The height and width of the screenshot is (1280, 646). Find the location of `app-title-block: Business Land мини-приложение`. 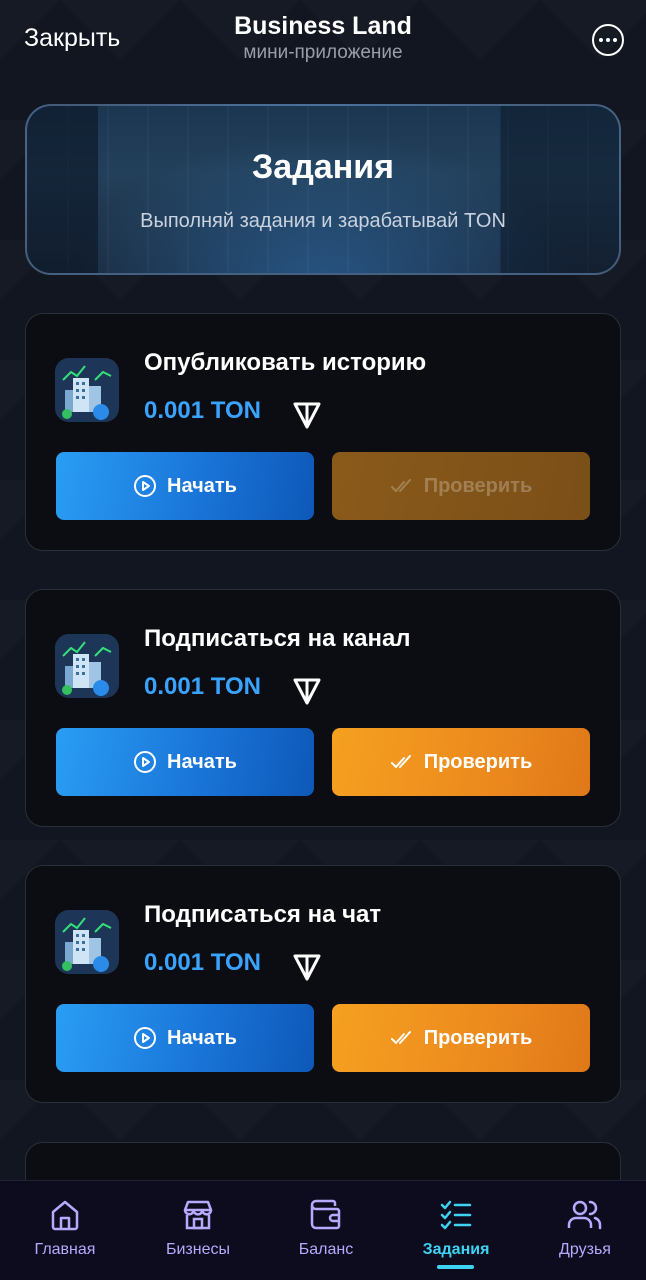

app-title-block: Business Land мини-приложение is located at coordinates (323, 37).